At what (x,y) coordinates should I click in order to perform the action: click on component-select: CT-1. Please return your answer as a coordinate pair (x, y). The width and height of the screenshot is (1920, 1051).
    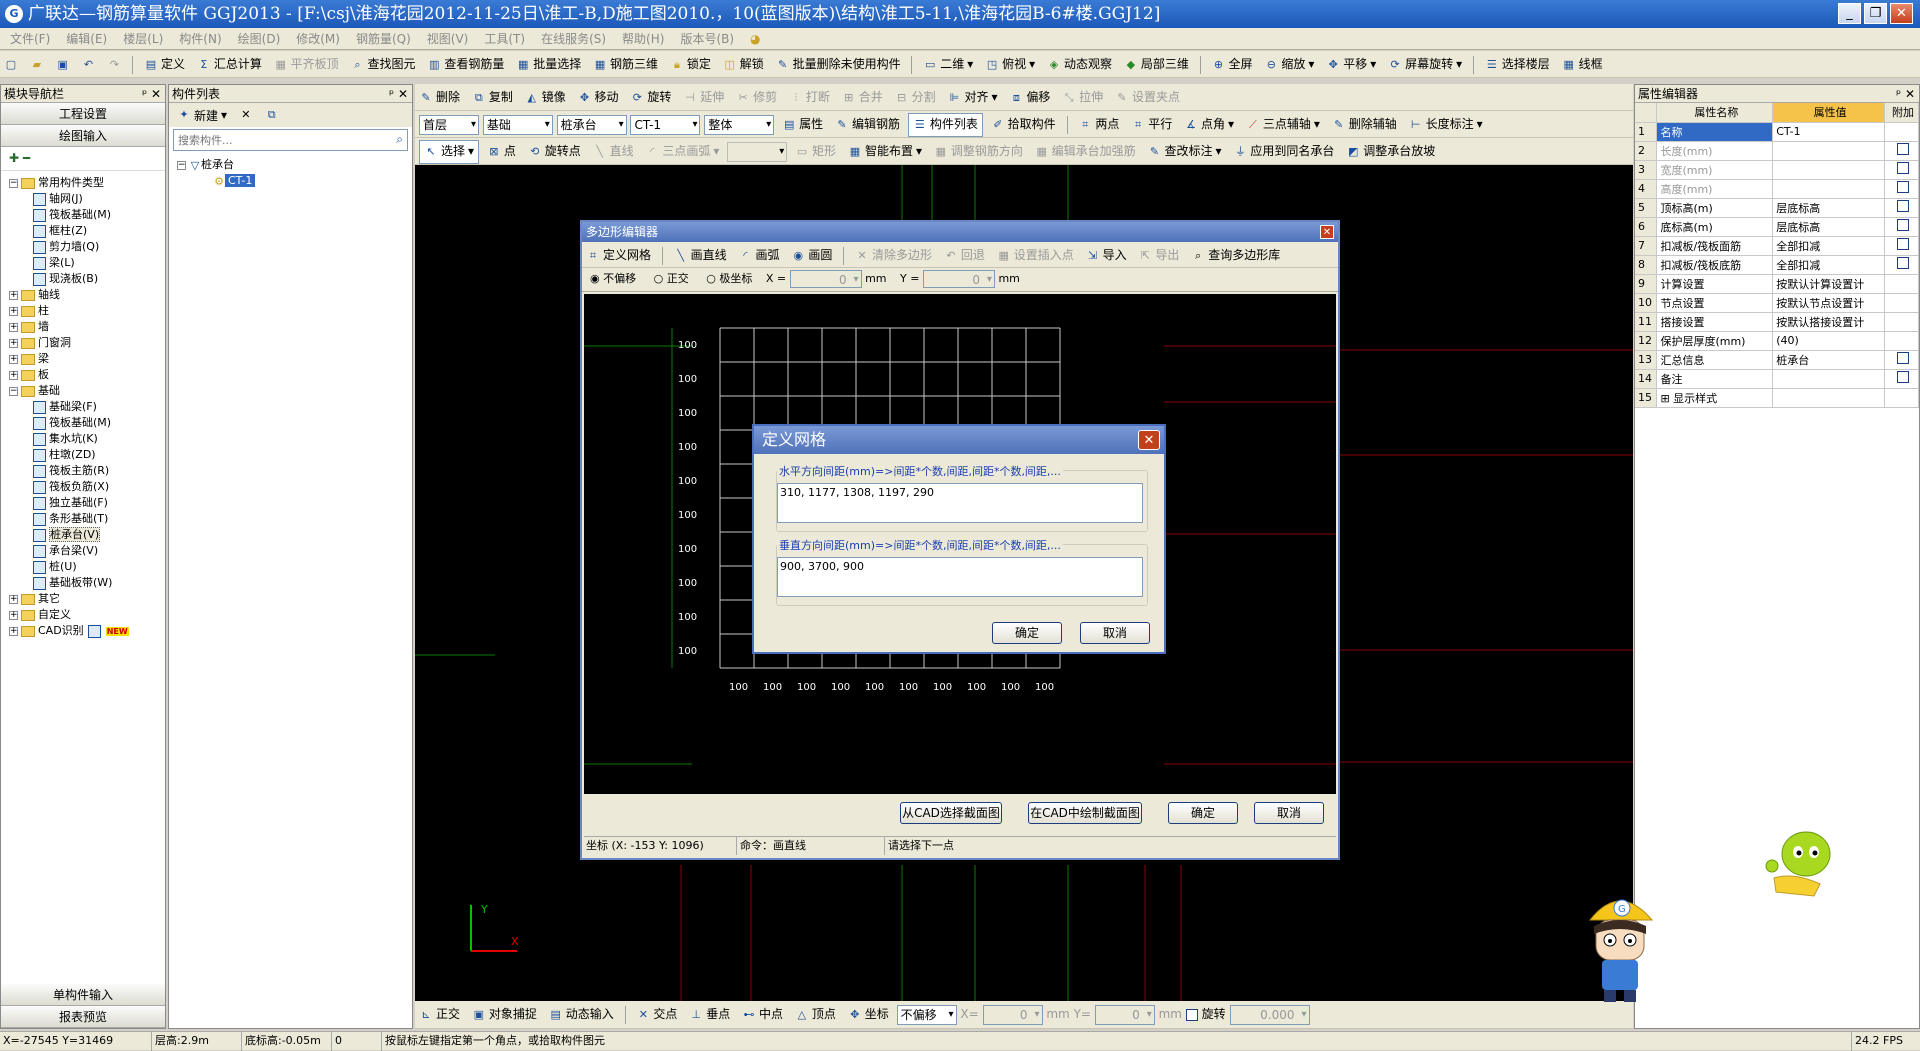
    Looking at the image, I should click on (665, 124).